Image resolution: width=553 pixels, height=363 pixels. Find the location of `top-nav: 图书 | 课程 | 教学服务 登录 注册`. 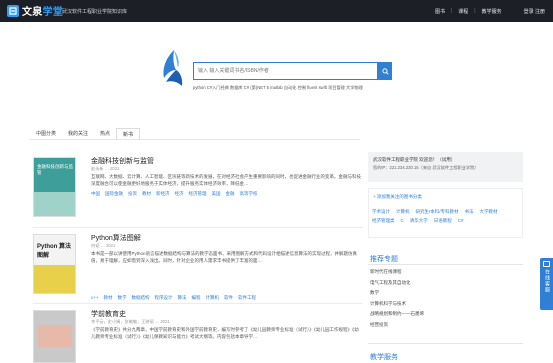

top-nav: 图书 | 课程 | 教学服务 登录 注册 is located at coordinates (490, 11).